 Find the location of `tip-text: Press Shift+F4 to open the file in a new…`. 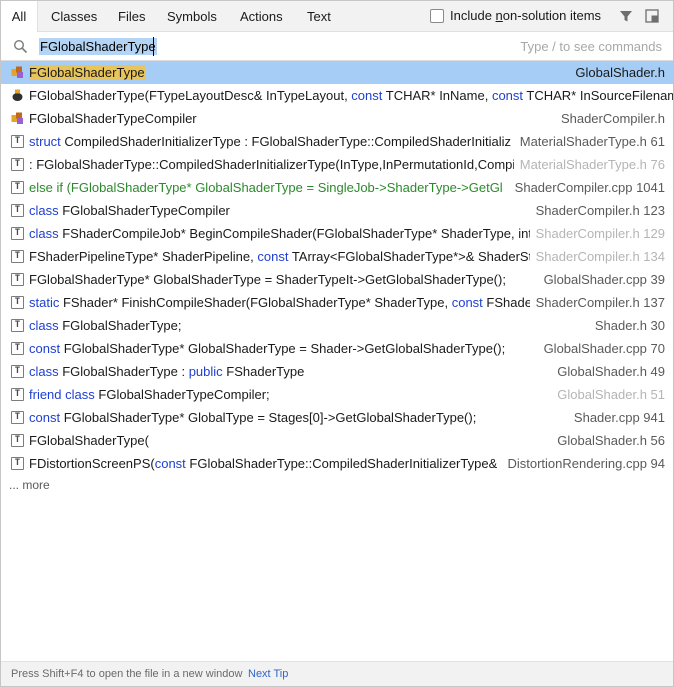

tip-text: Press Shift+F4 to open the file in a new… is located at coordinates (127, 674).